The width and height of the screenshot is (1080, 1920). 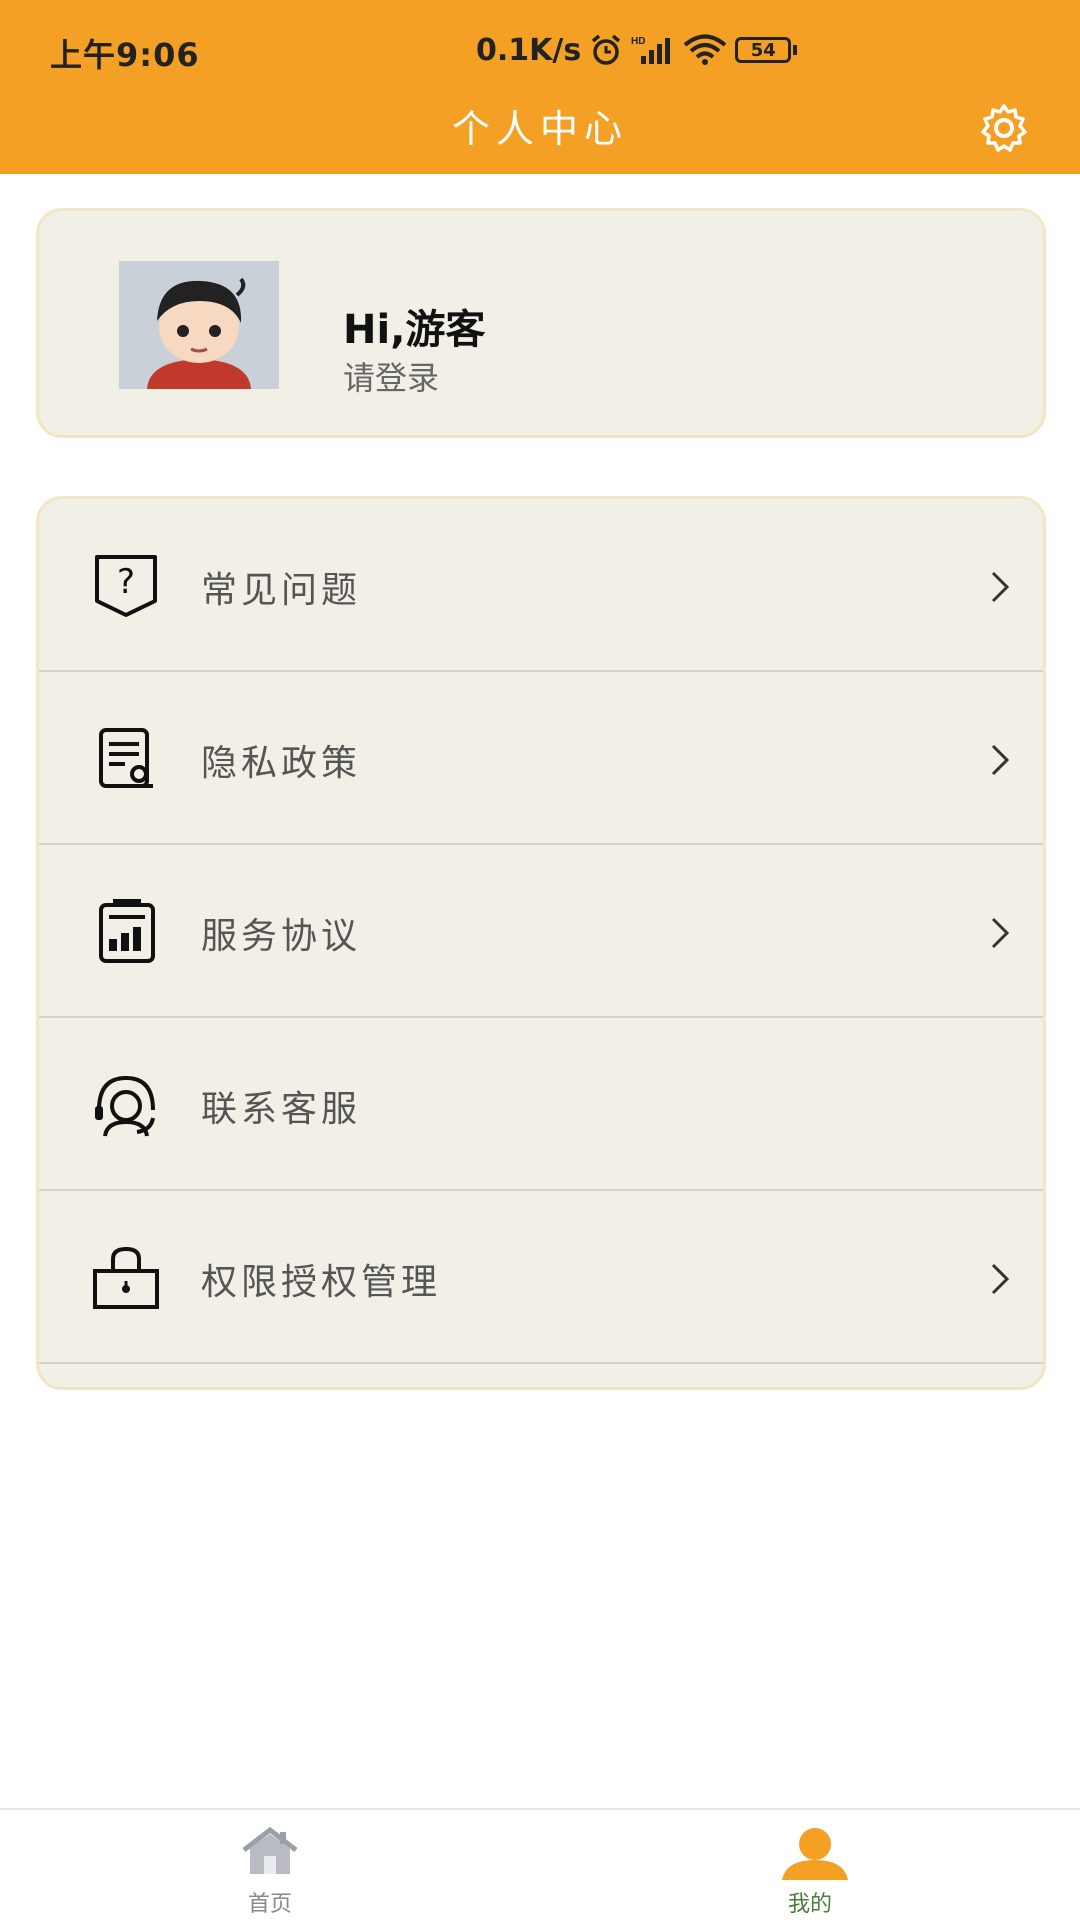 What do you see at coordinates (1004, 128) in the screenshot?
I see `gear-icon` at bounding box center [1004, 128].